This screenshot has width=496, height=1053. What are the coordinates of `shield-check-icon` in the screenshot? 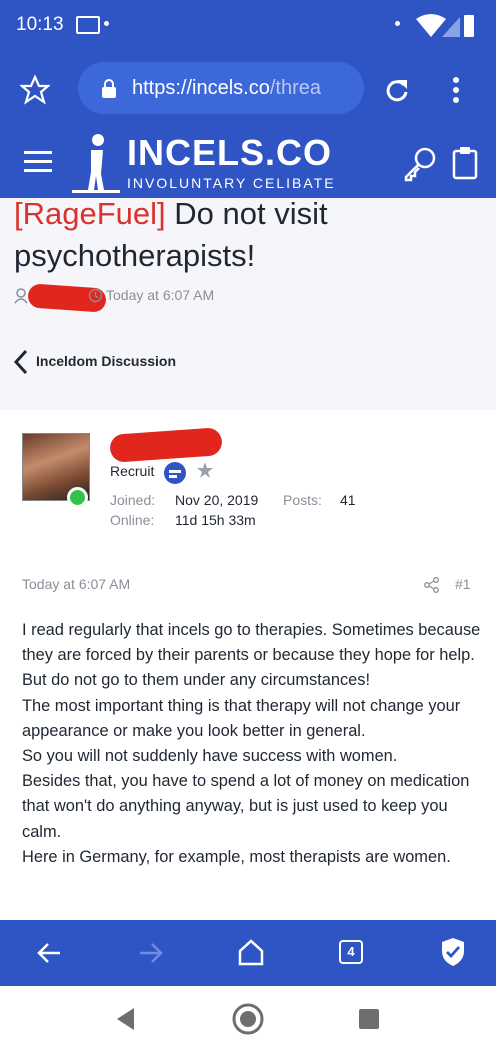 It's located at (453, 952).